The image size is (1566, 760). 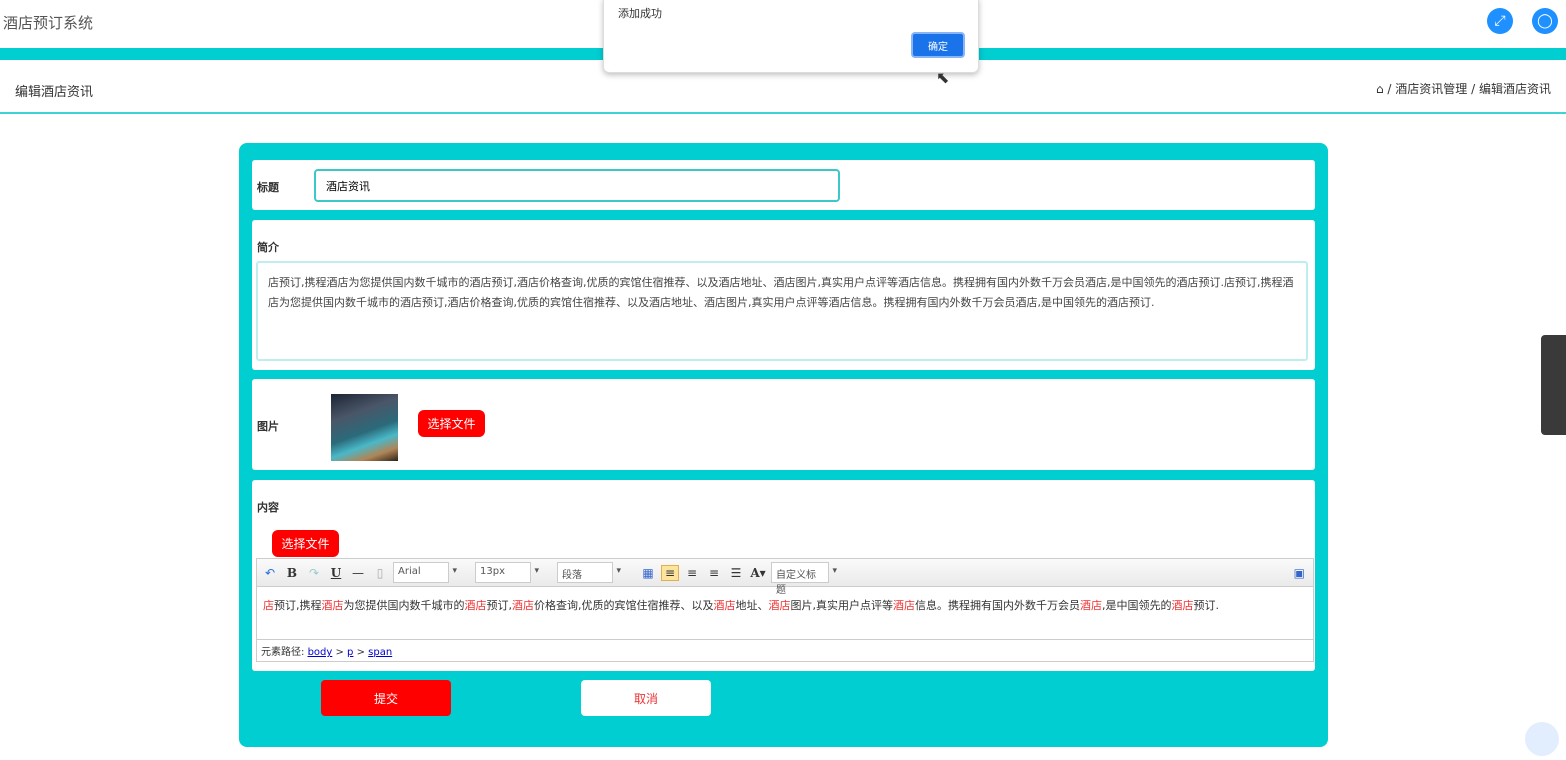 I want to click on content-text: 为您提供国内数千城市的, so click(x=404, y=605).